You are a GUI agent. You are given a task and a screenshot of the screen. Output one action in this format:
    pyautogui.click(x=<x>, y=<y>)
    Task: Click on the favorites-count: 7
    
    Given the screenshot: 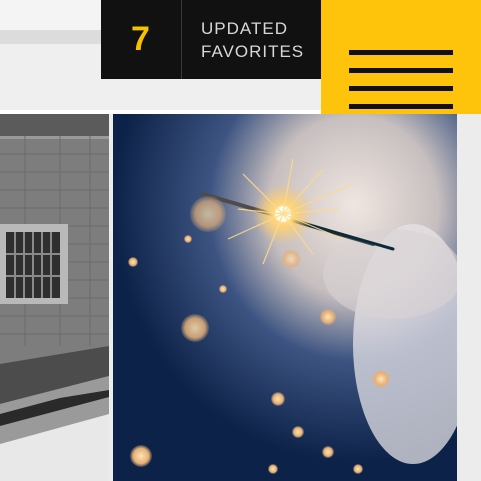 What is the action you would take?
    pyautogui.click(x=141, y=39)
    